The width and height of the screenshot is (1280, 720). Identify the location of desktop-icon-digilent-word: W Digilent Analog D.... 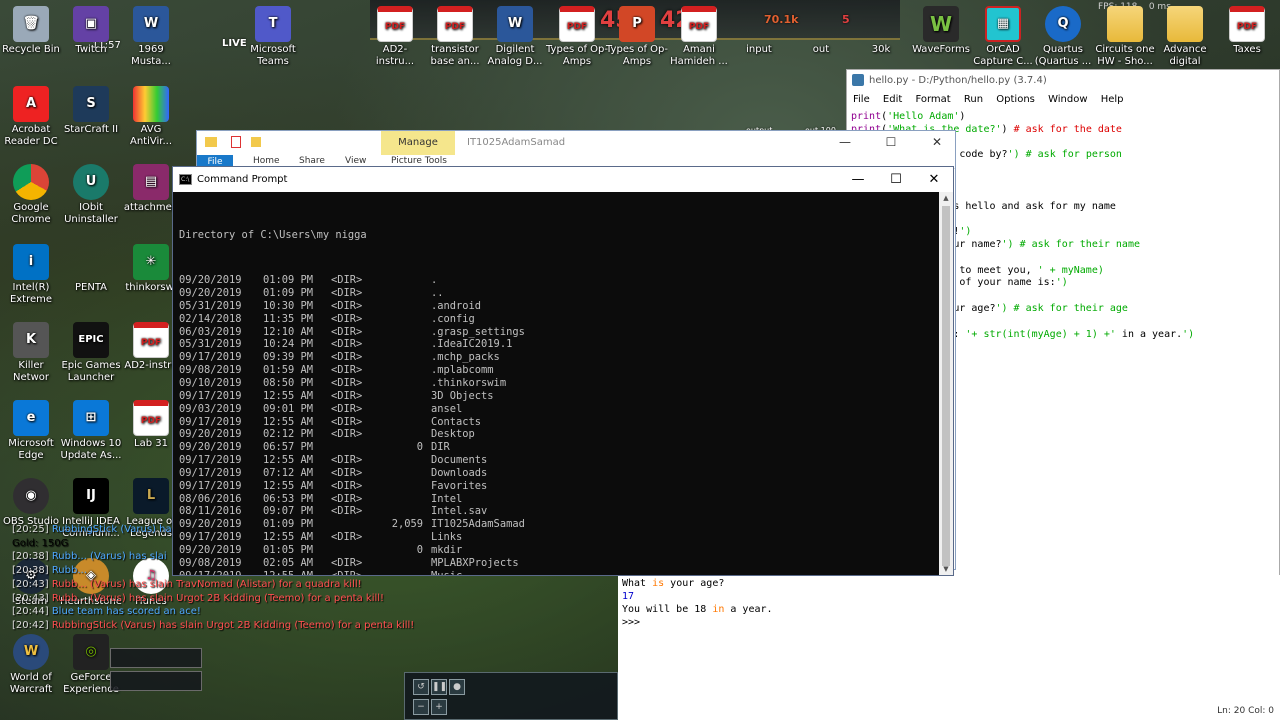
(515, 37).